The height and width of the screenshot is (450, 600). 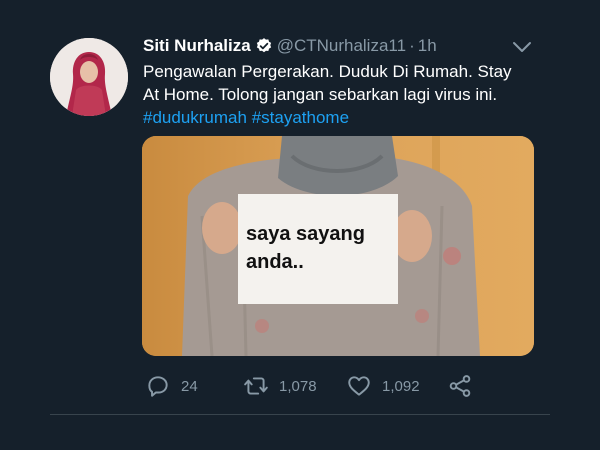 I want to click on like-button: 1,092, so click(x=383, y=386).